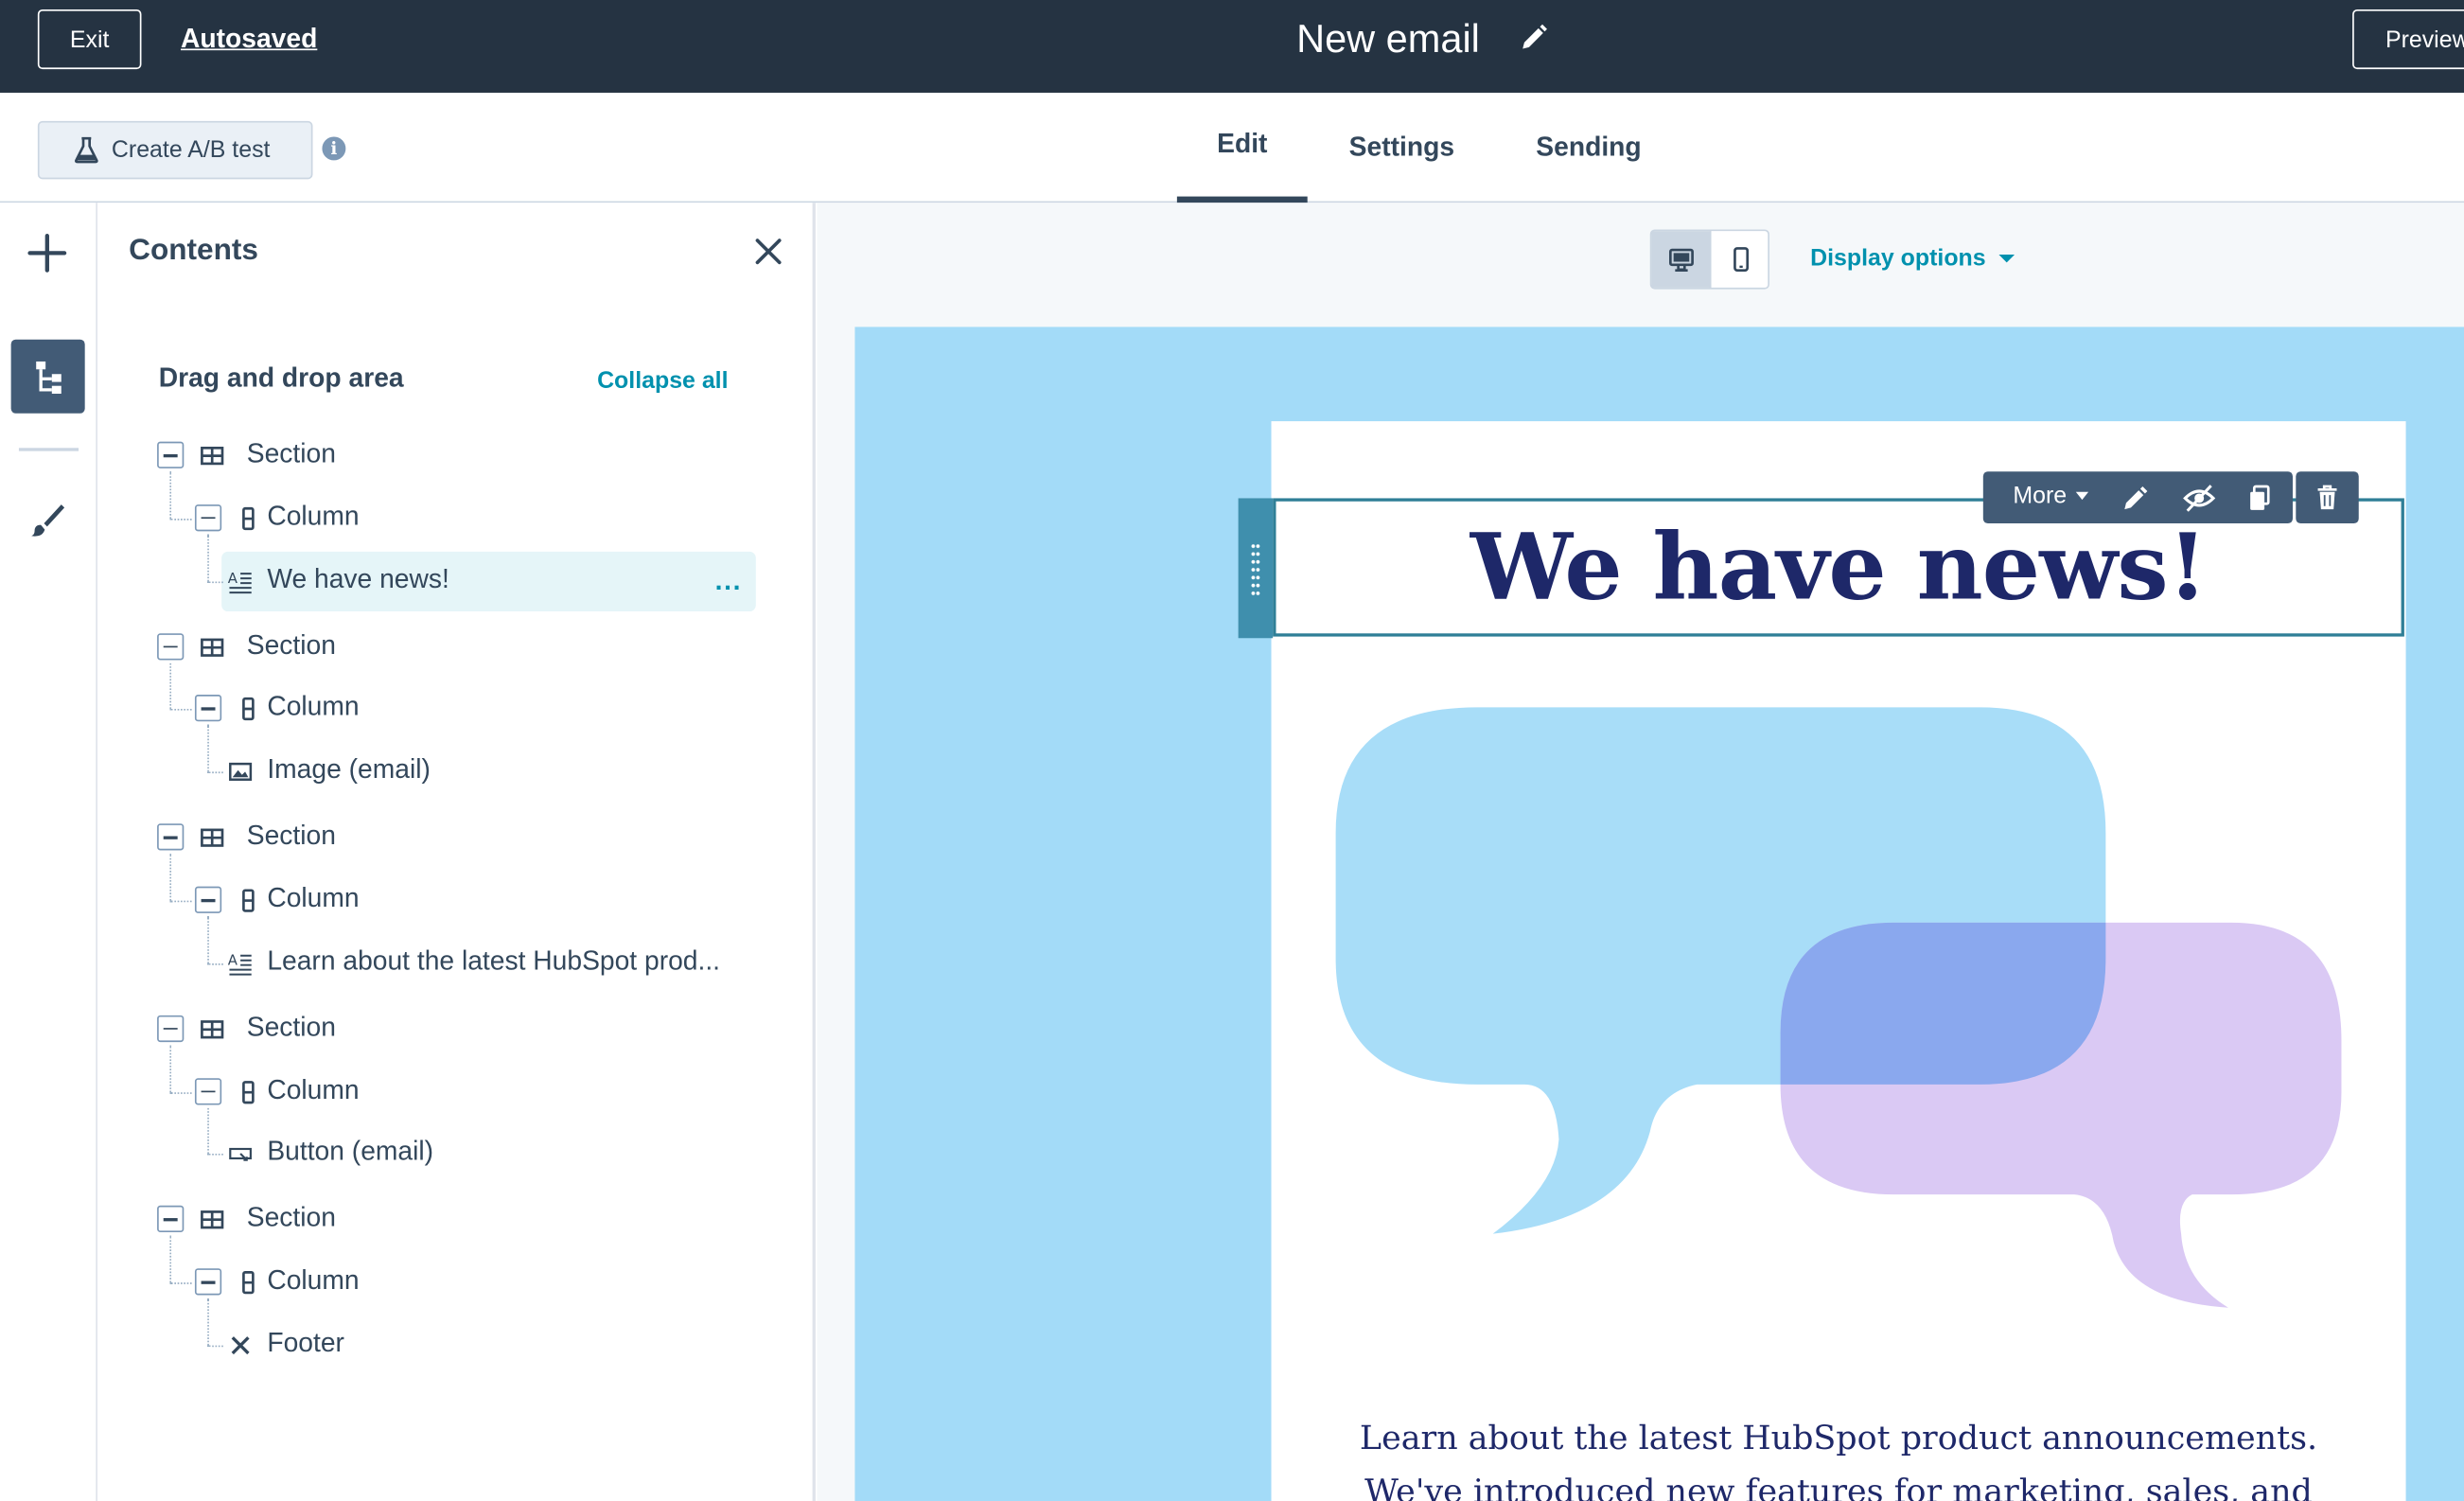 The height and width of the screenshot is (1501, 2464). I want to click on top-bar: Exit Autosaved New email Preview, so click(1232, 46).